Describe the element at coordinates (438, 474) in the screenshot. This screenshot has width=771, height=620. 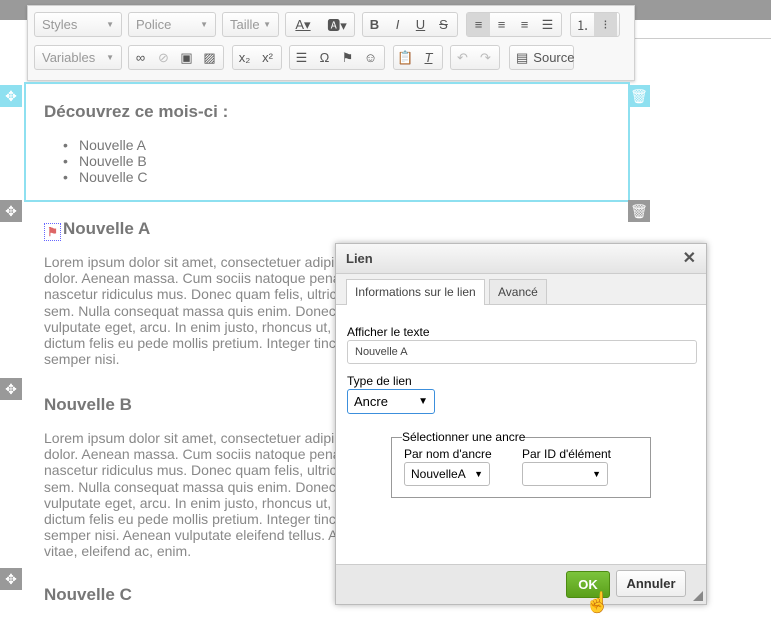
I see `anchor-name-value: NouvelleA` at that location.